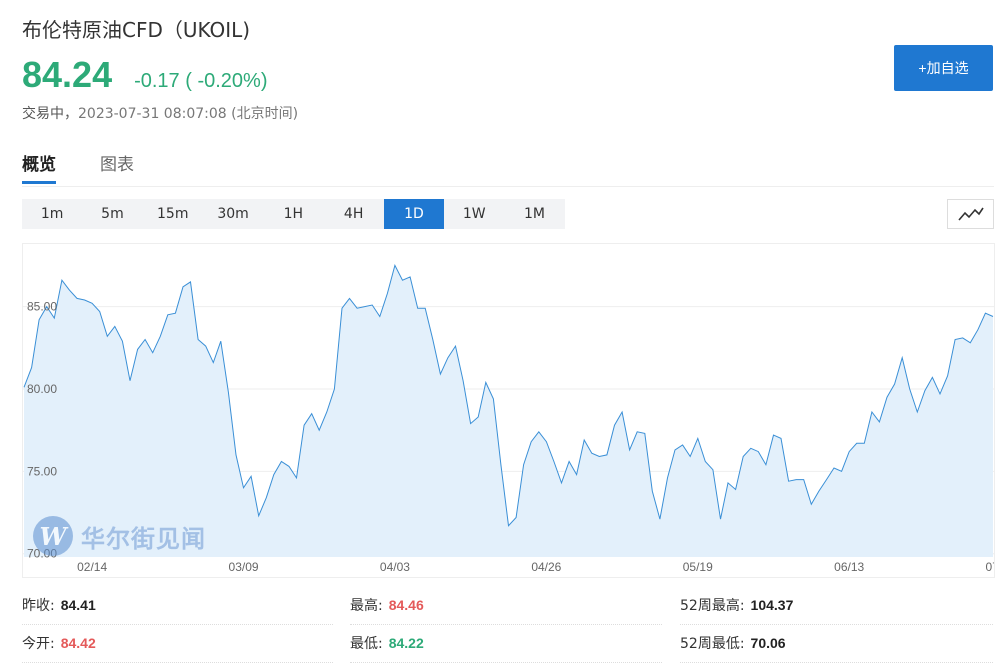 The height and width of the screenshot is (663, 1004). What do you see at coordinates (406, 643) in the screenshot?
I see `stat-value: 84.22` at bounding box center [406, 643].